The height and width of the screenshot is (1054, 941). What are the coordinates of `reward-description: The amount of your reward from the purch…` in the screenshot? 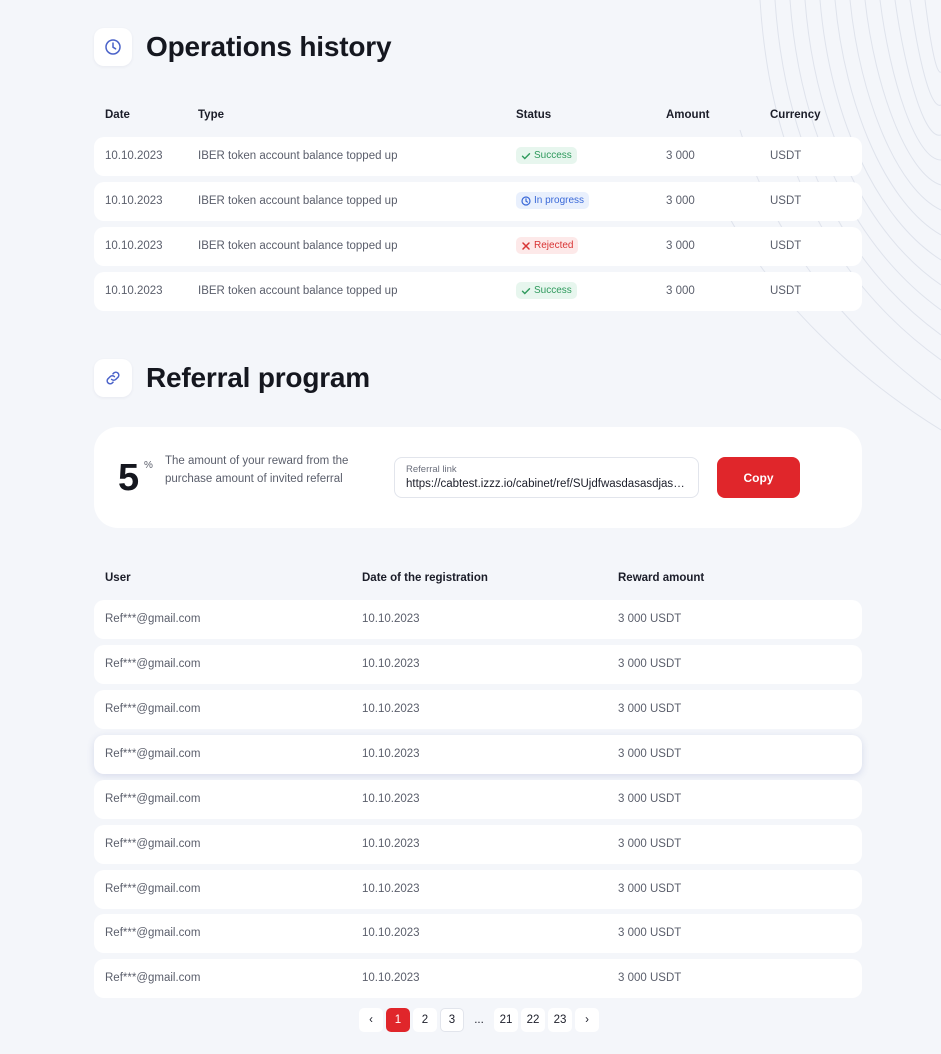 It's located at (257, 470).